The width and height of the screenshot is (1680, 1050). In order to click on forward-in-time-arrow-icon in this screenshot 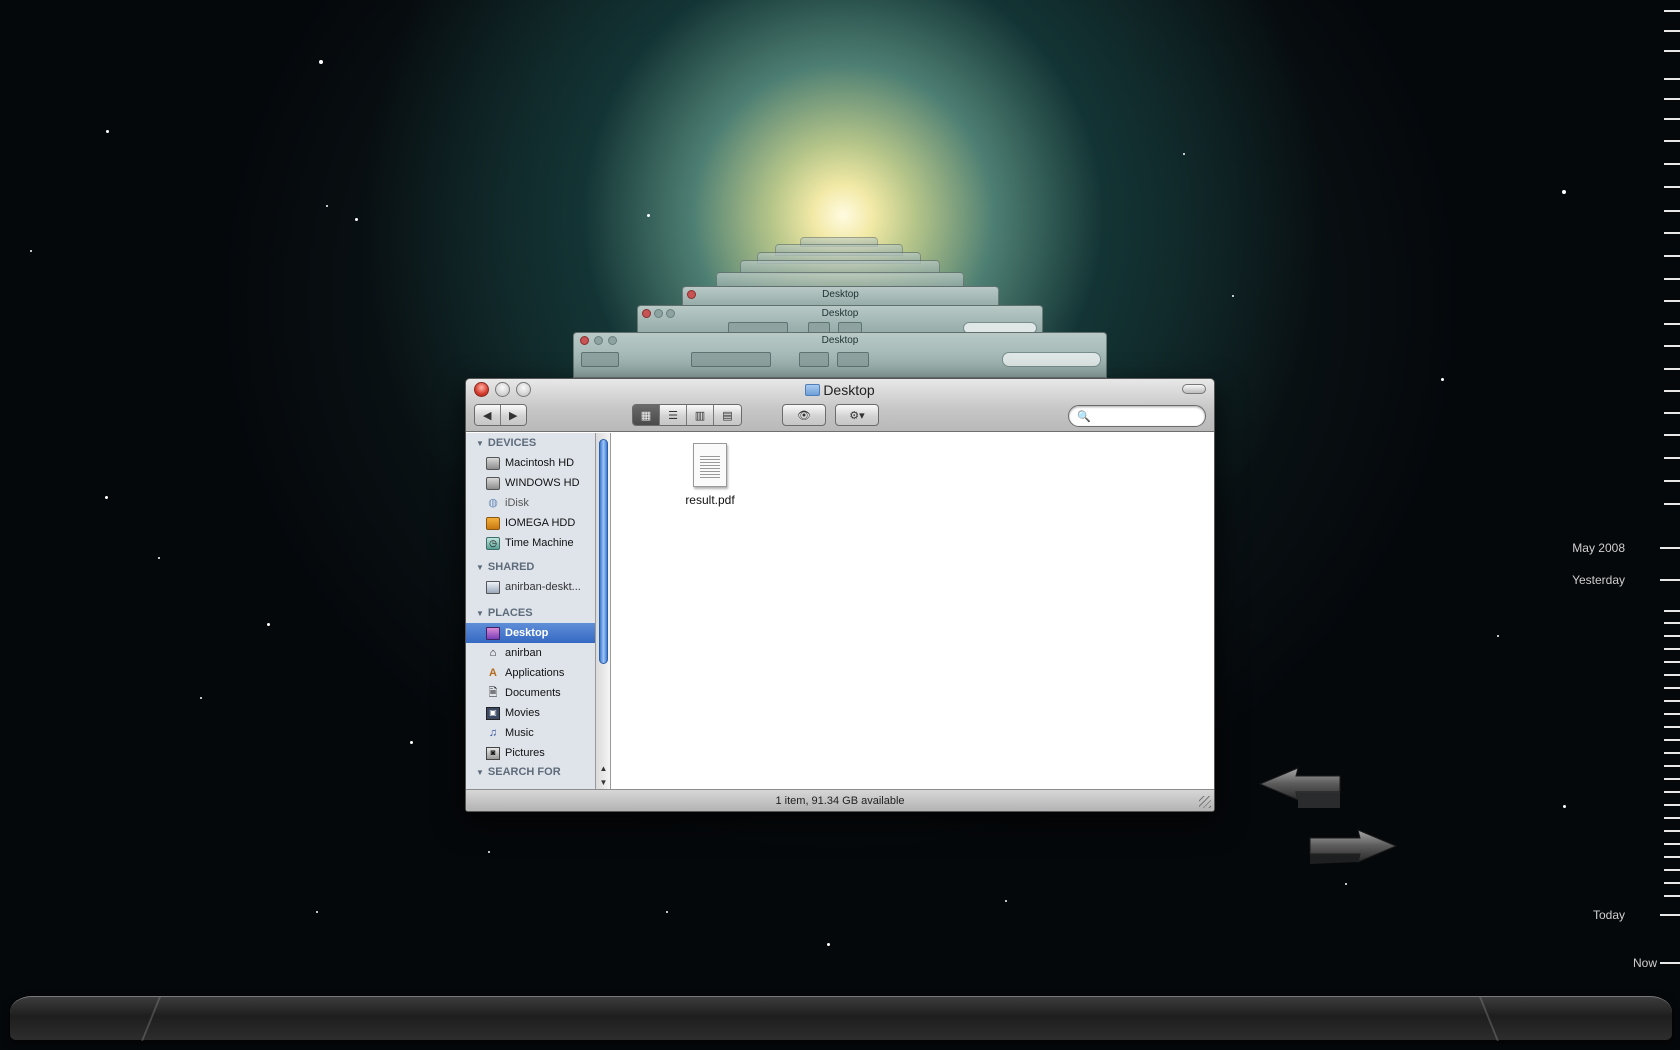, I will do `click(1353, 846)`.